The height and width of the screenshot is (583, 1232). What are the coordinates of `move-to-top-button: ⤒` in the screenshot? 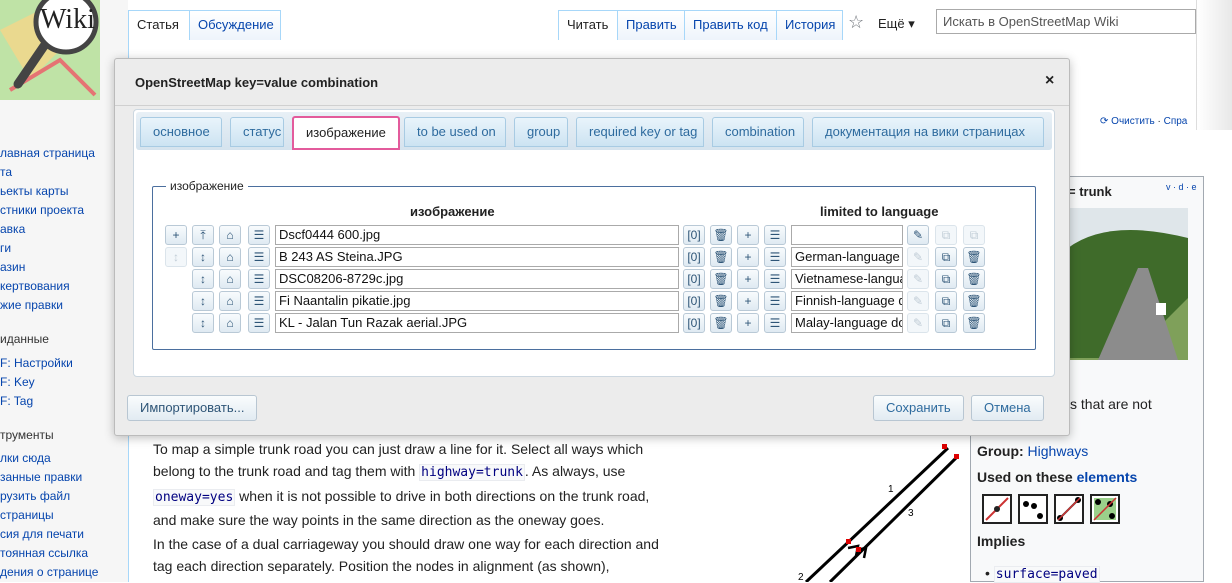 It's located at (203, 235).